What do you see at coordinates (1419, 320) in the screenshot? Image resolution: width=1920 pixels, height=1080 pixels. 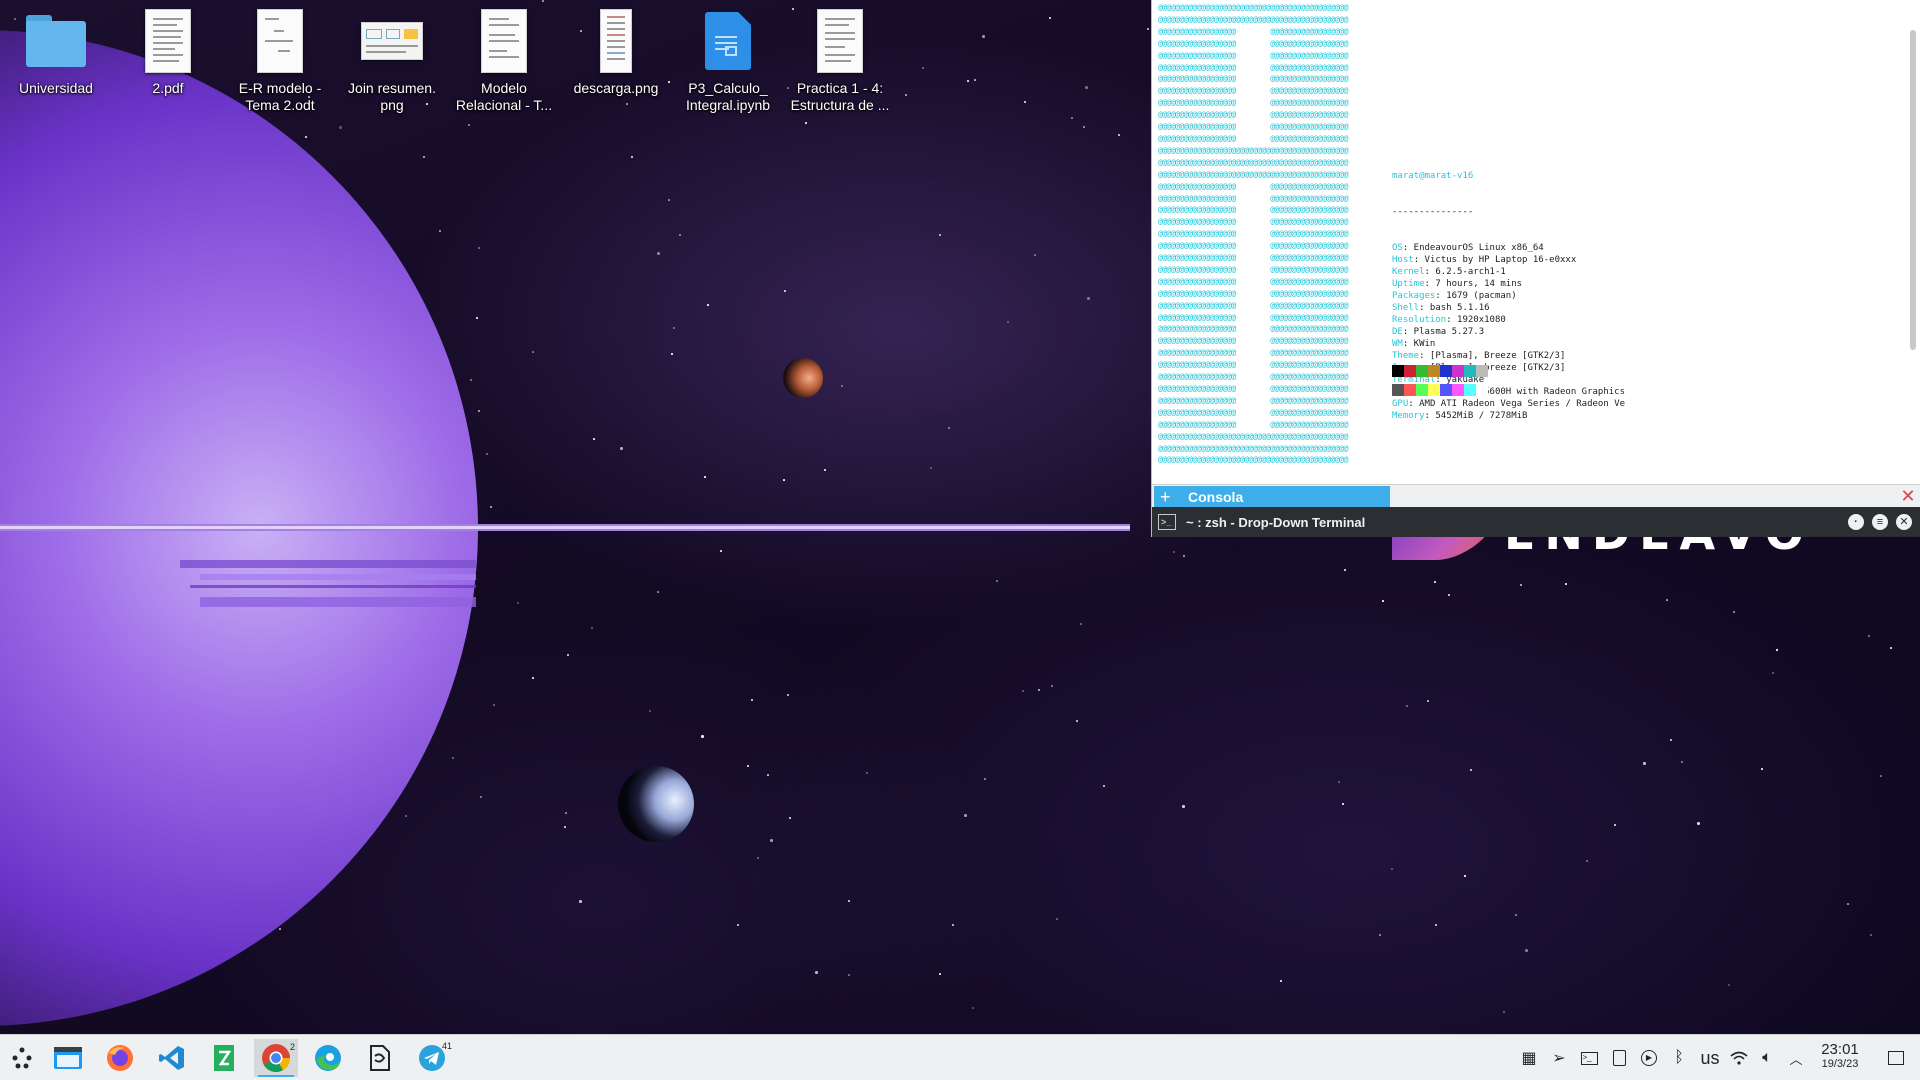 I see `neofetch-key: Resolution` at bounding box center [1419, 320].